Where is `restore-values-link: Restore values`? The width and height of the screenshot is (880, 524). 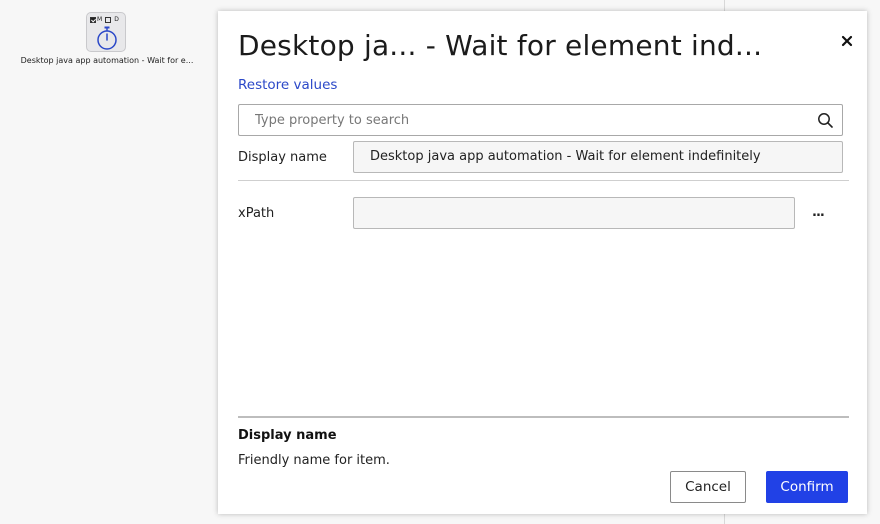
restore-values-link: Restore values is located at coordinates (287, 85).